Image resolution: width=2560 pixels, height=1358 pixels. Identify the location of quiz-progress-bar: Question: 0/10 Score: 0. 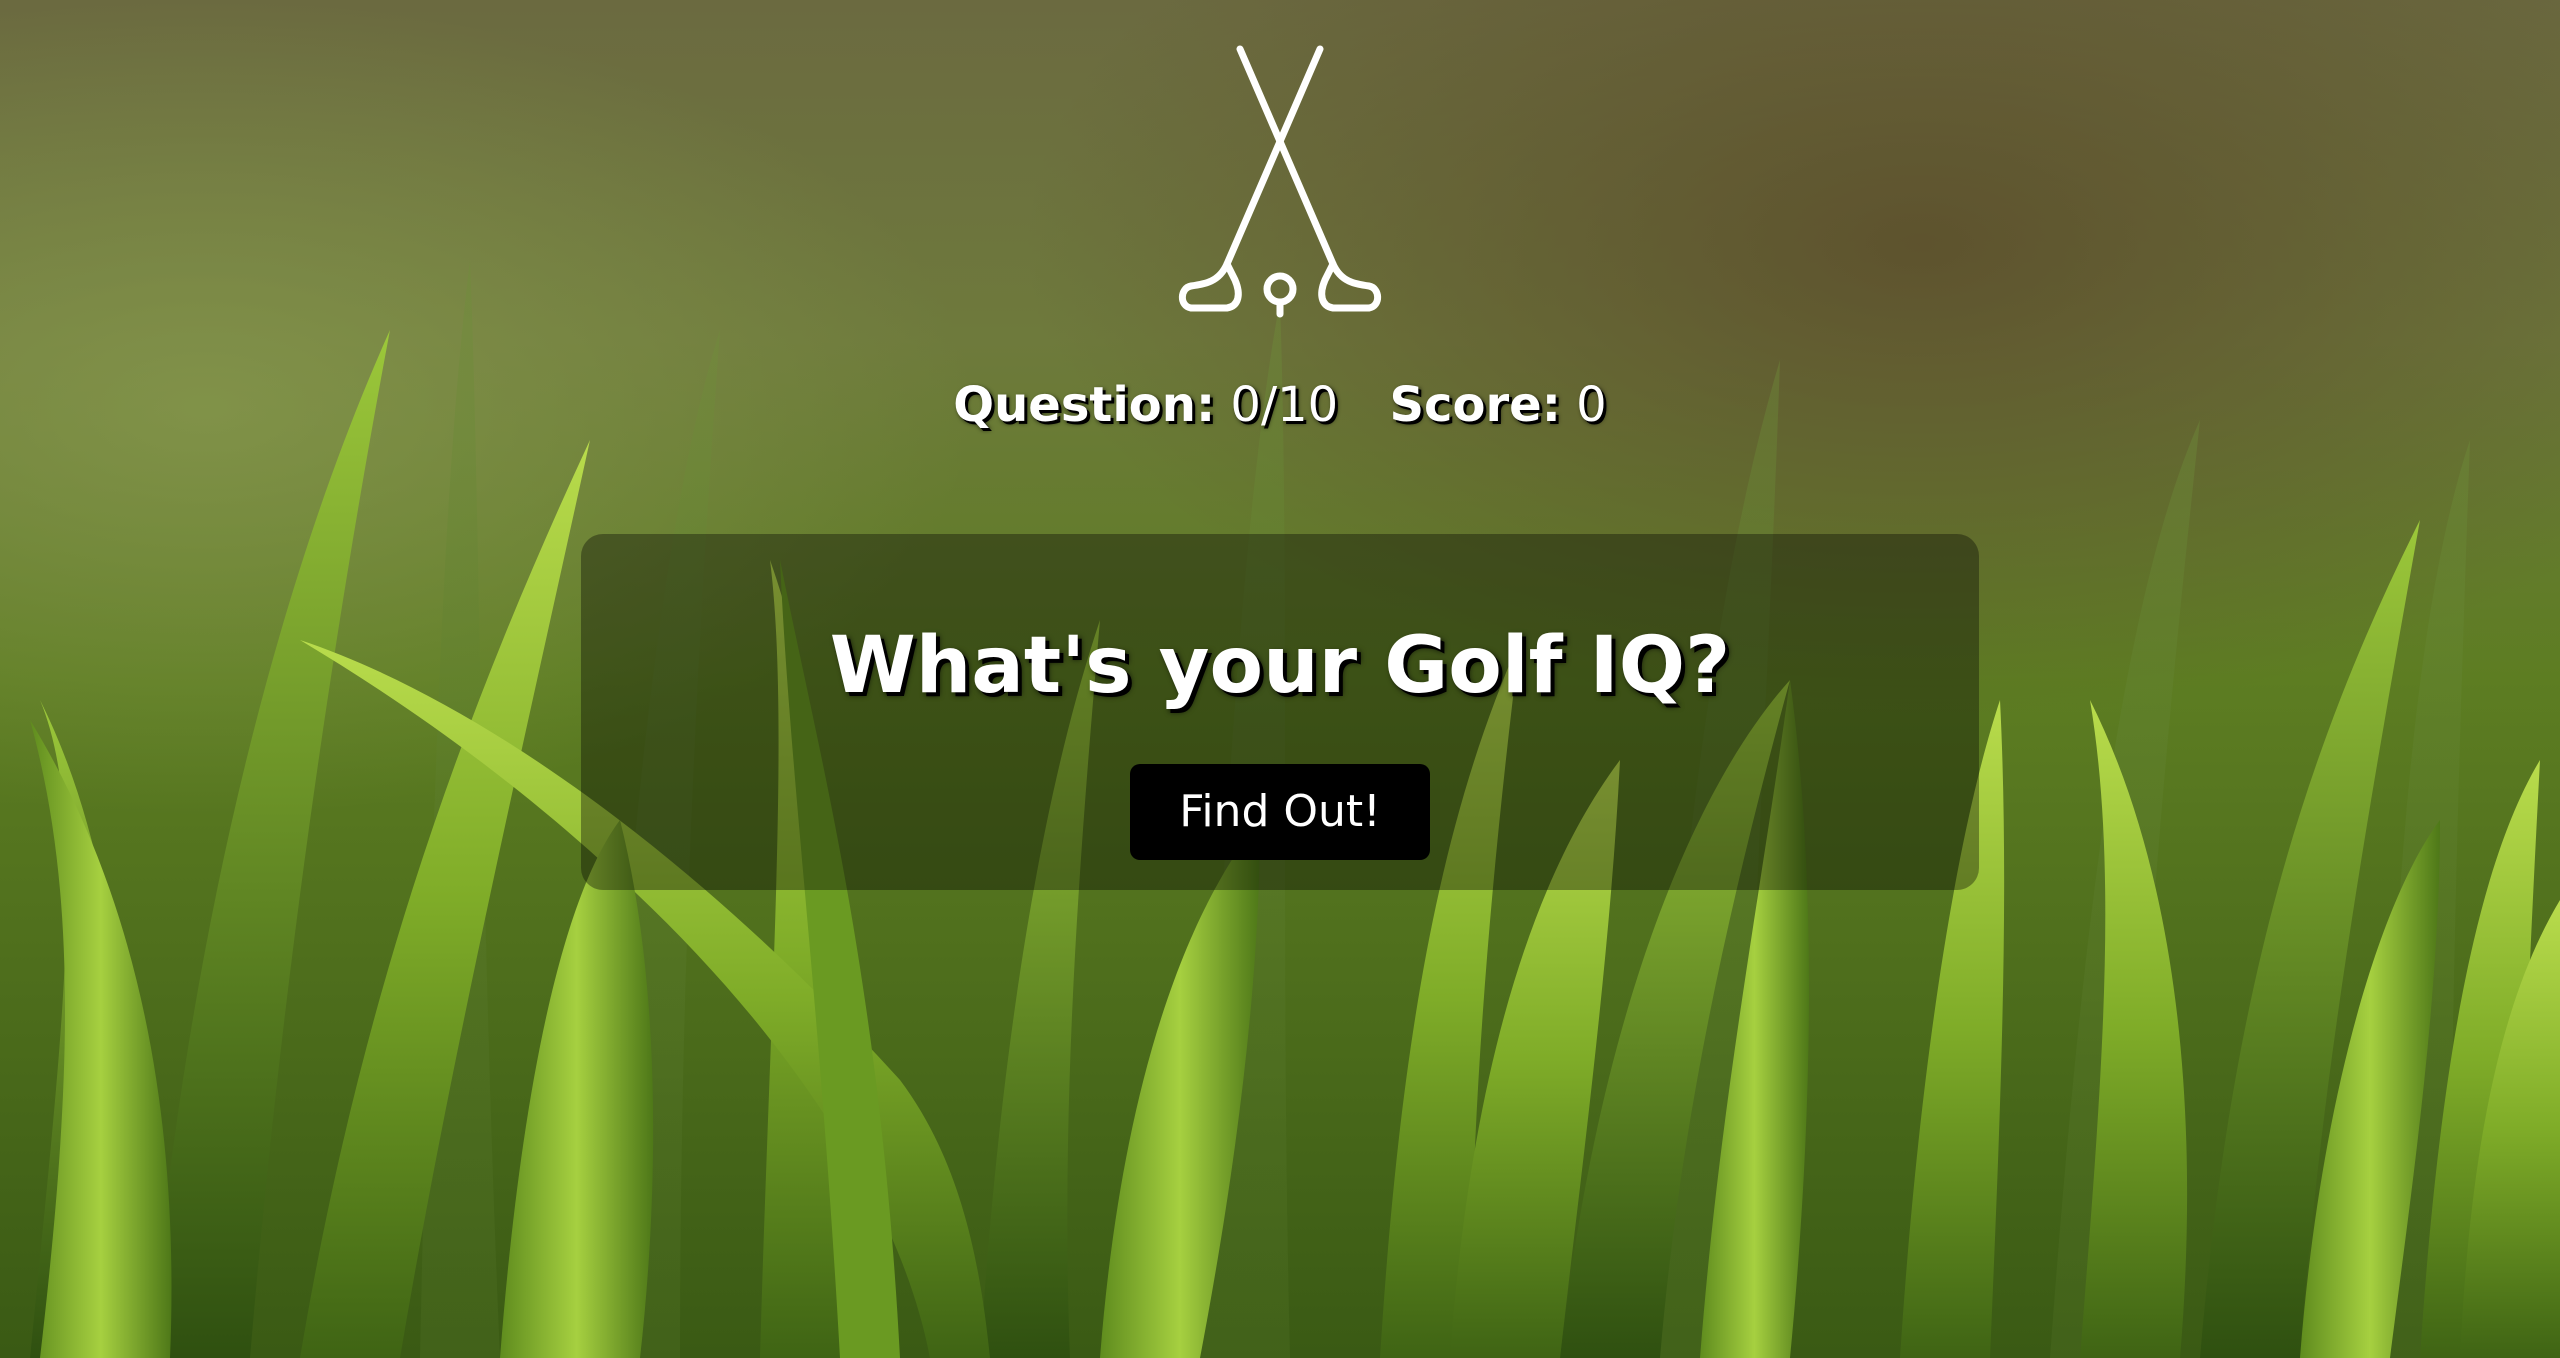
(1280, 405).